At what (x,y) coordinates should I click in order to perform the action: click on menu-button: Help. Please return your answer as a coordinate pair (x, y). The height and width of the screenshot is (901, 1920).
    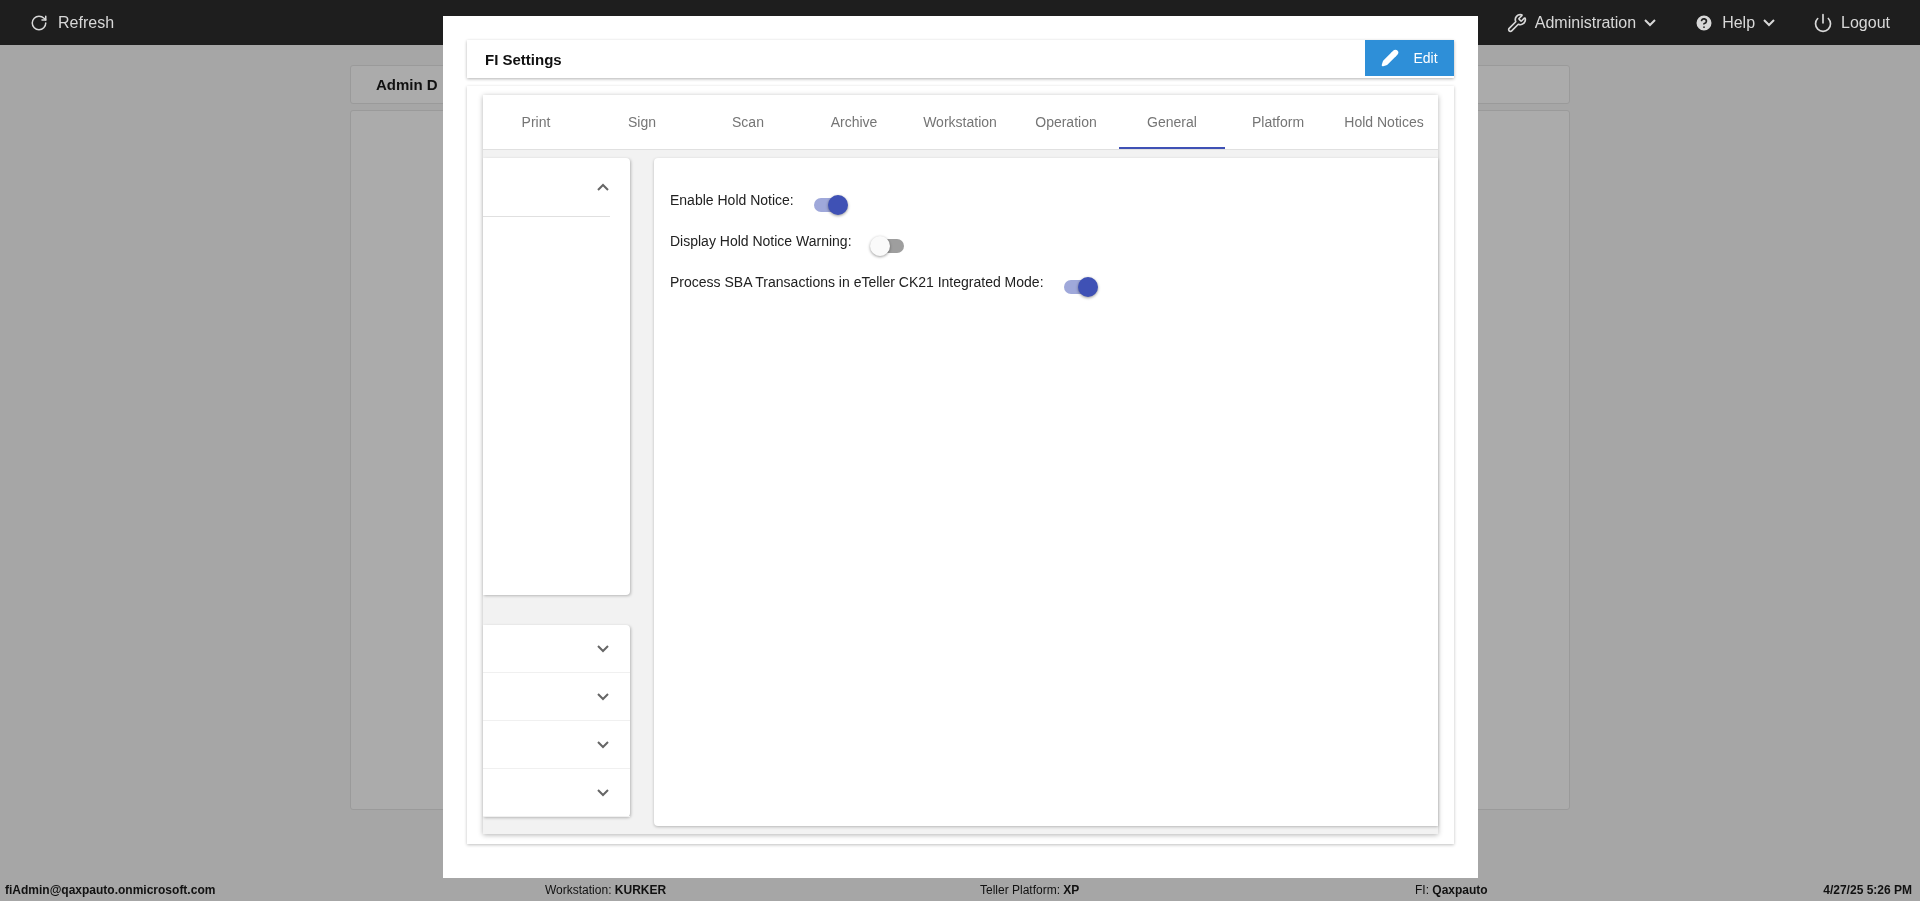
    Looking at the image, I should click on (1735, 22).